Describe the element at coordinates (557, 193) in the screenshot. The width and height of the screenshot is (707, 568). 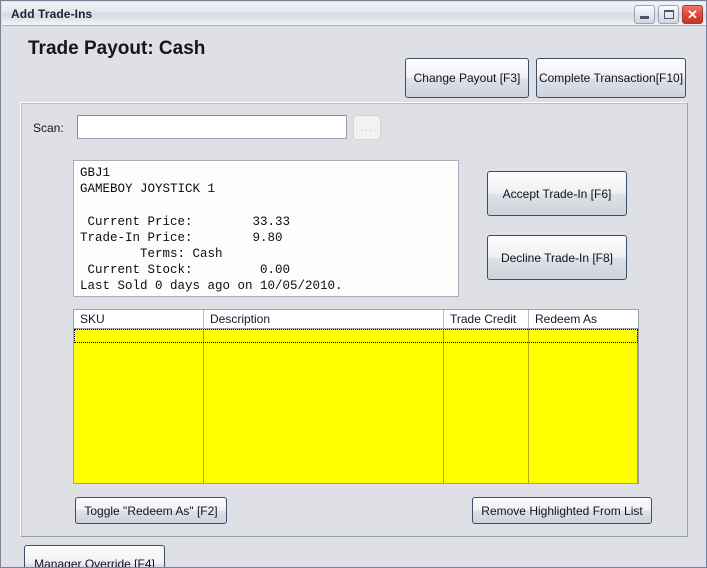
I see `accept-trade-in-button: Accept Trade-In [F6]` at that location.